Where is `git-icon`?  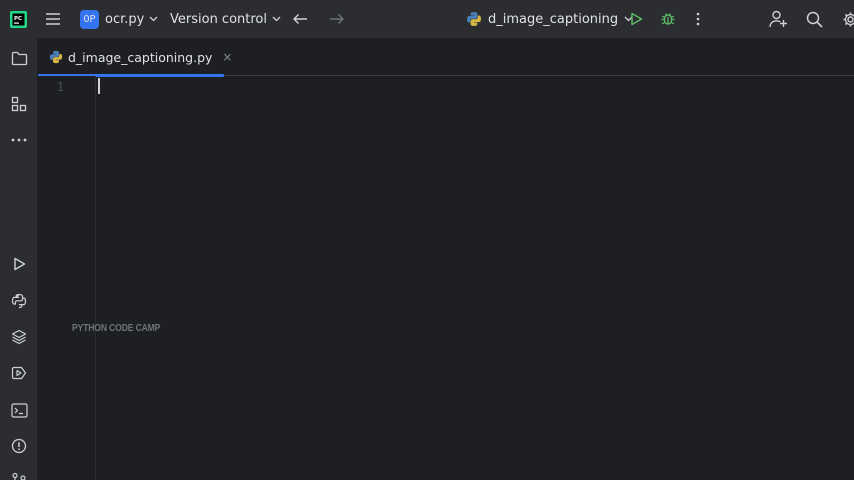
git-icon is located at coordinates (19, 476).